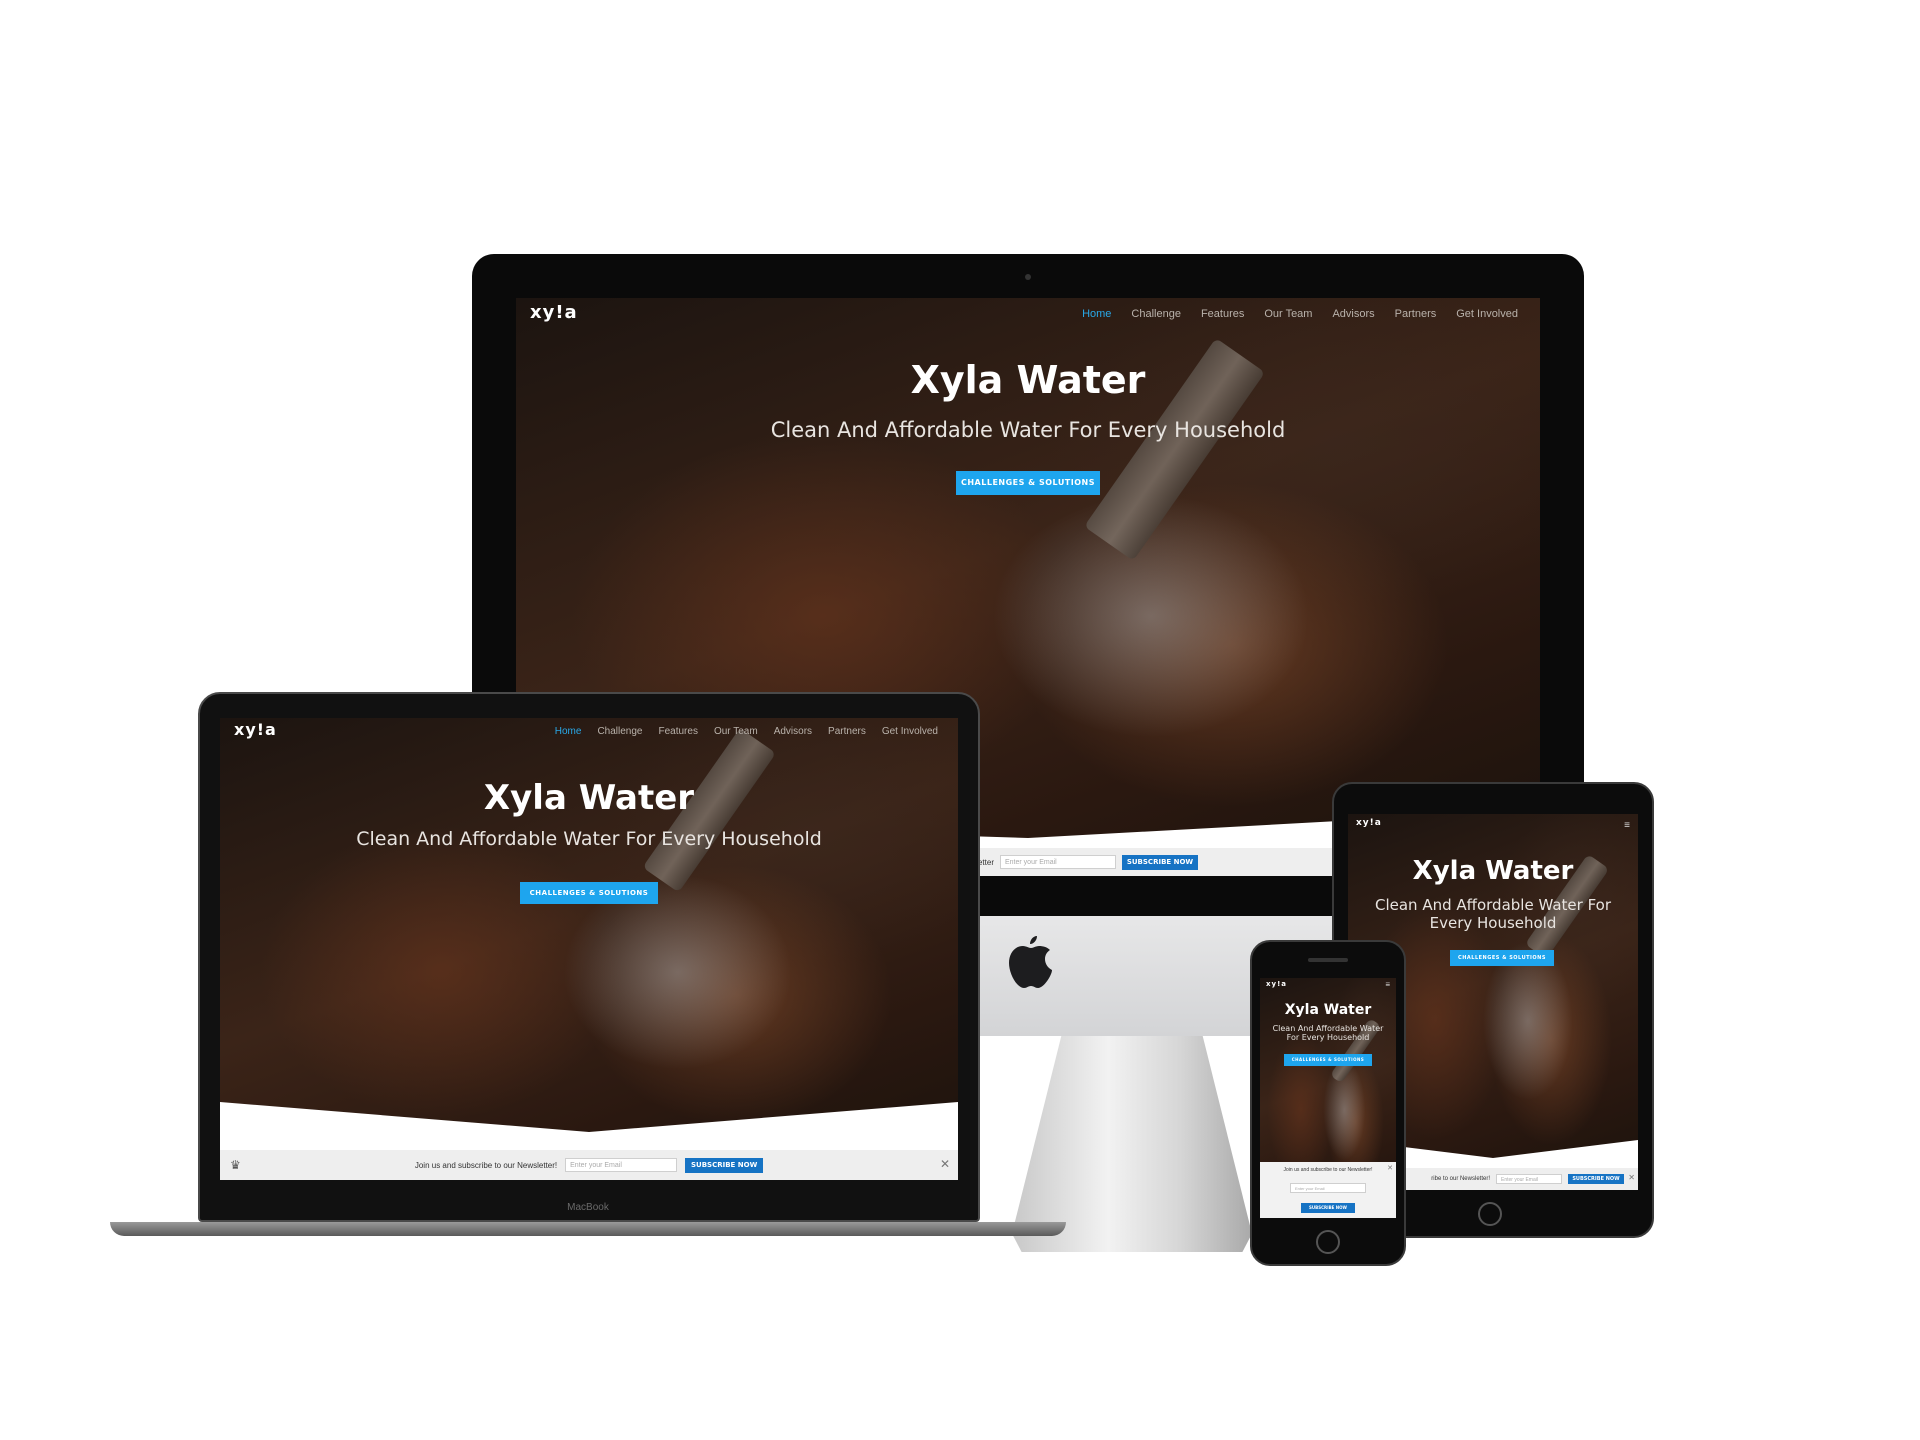 Image resolution: width=1920 pixels, height=1440 pixels. Describe the element at coordinates (1328, 960) in the screenshot. I see `iphone-speaker` at that location.